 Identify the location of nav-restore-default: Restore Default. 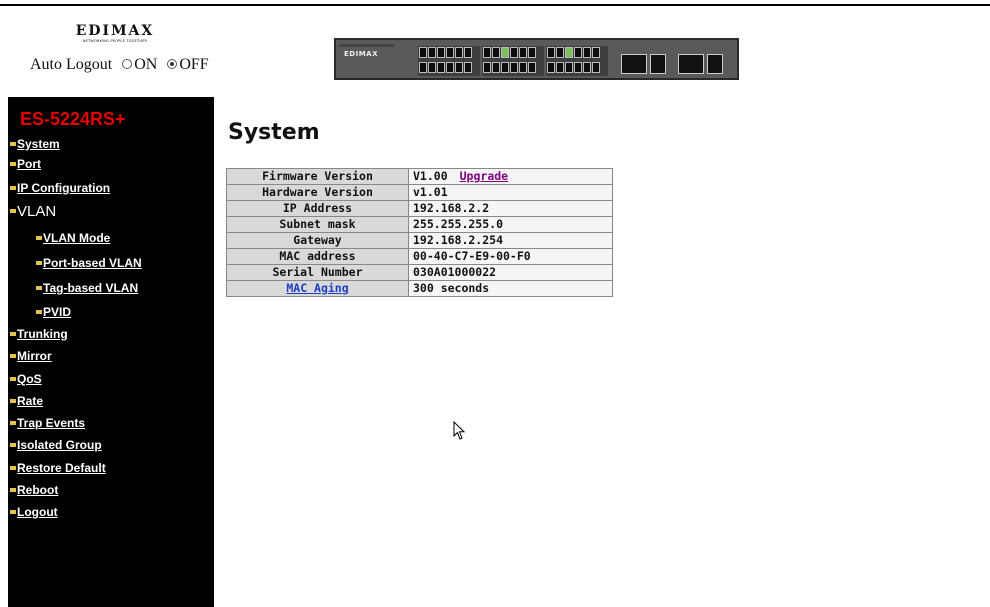
(58, 468).